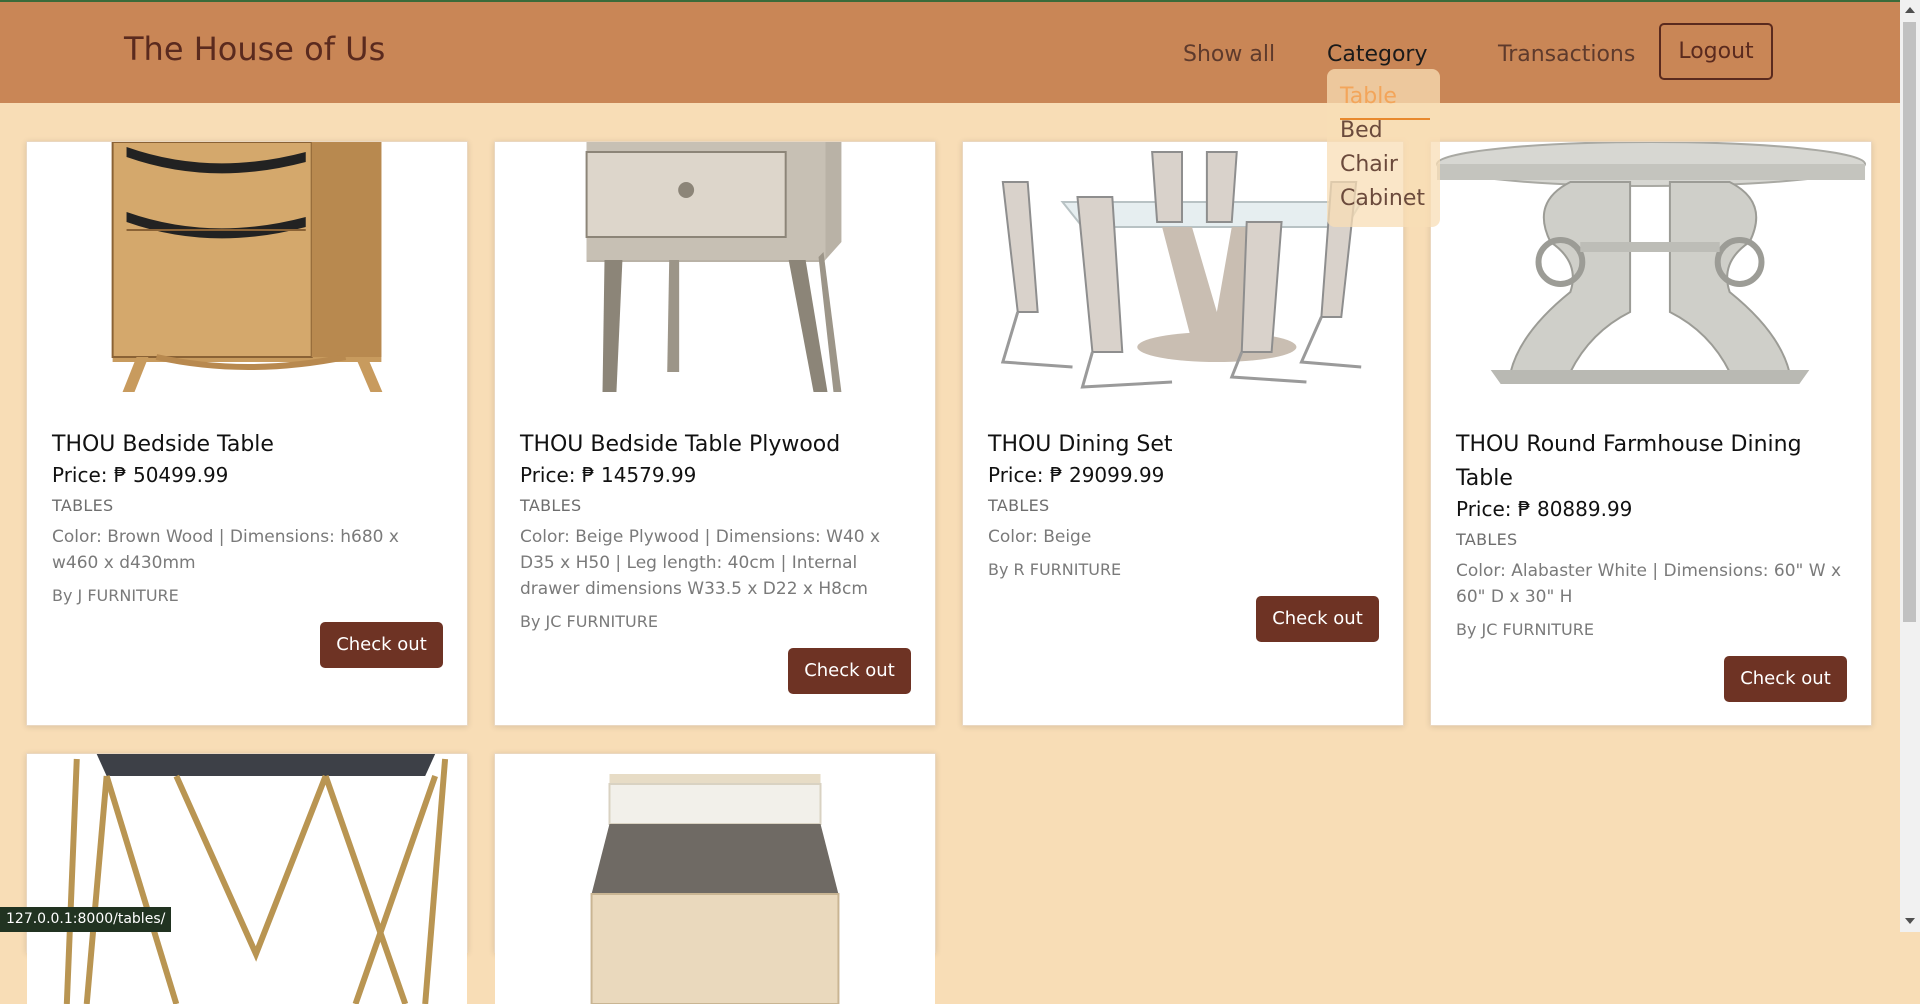 Image resolution: width=1920 pixels, height=1004 pixels. What do you see at coordinates (1076, 475) in the screenshot?
I see `product-price: Price: ₱ 29099.99` at bounding box center [1076, 475].